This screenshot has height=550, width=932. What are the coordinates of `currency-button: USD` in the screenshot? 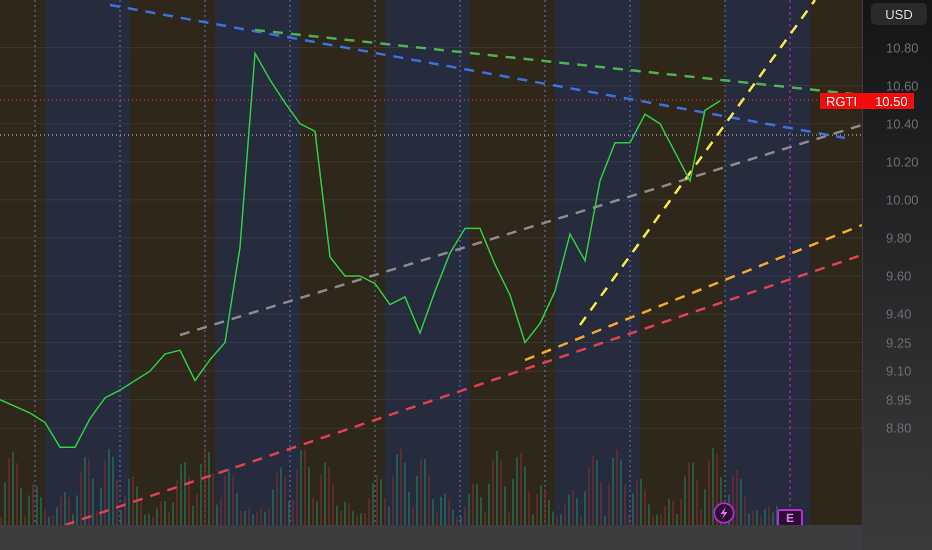 It's located at (899, 14).